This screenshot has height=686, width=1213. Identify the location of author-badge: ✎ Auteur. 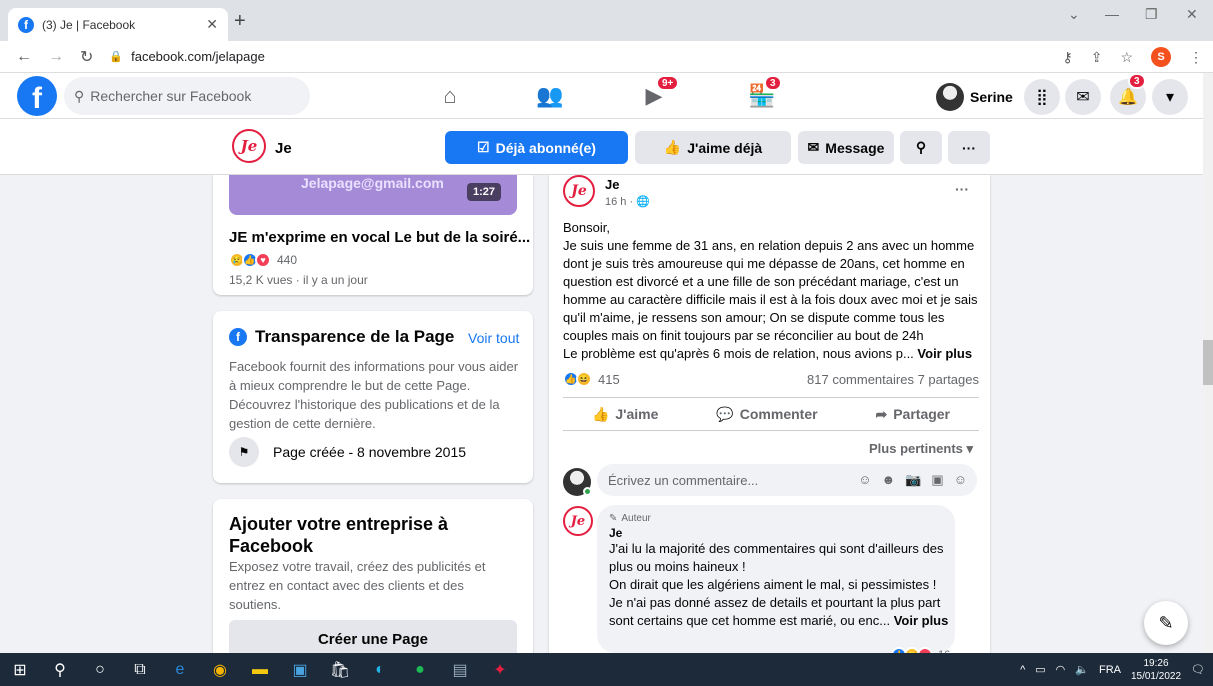
(776, 518).